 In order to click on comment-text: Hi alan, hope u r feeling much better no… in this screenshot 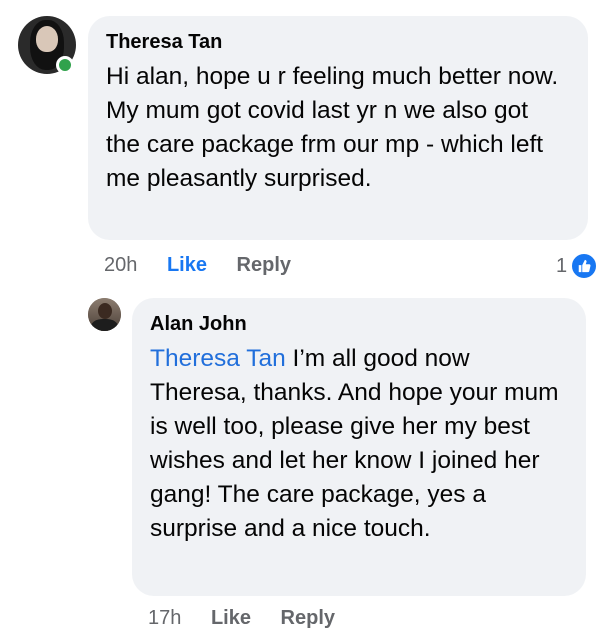, I will do `click(332, 127)`.